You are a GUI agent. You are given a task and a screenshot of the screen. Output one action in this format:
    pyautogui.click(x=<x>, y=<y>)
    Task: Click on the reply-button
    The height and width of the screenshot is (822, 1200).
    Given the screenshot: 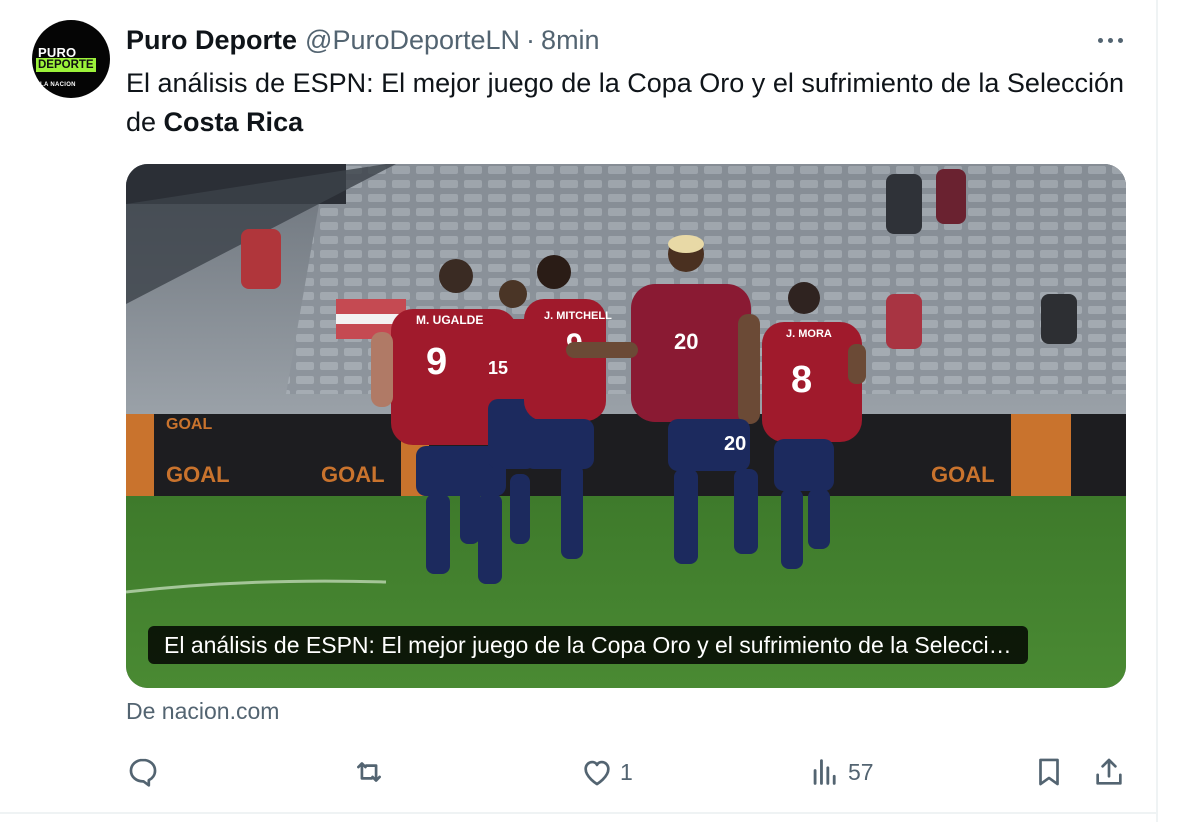 What is the action you would take?
    pyautogui.click(x=146, y=772)
    